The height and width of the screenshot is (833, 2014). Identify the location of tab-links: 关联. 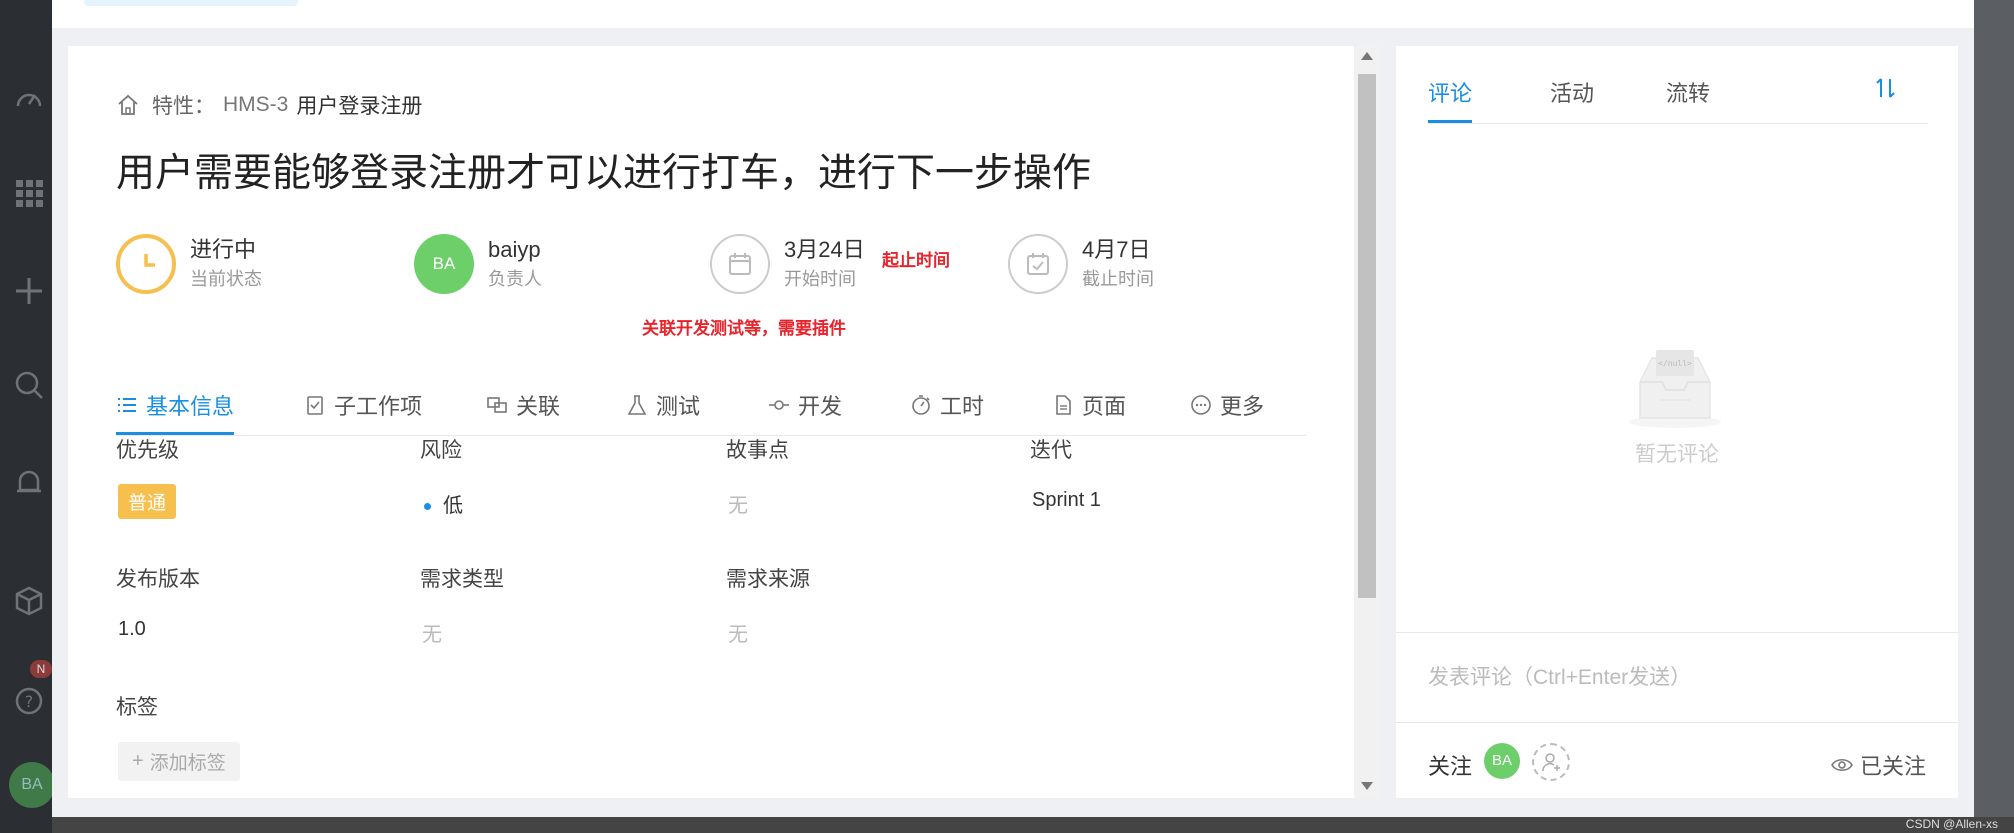
(523, 405).